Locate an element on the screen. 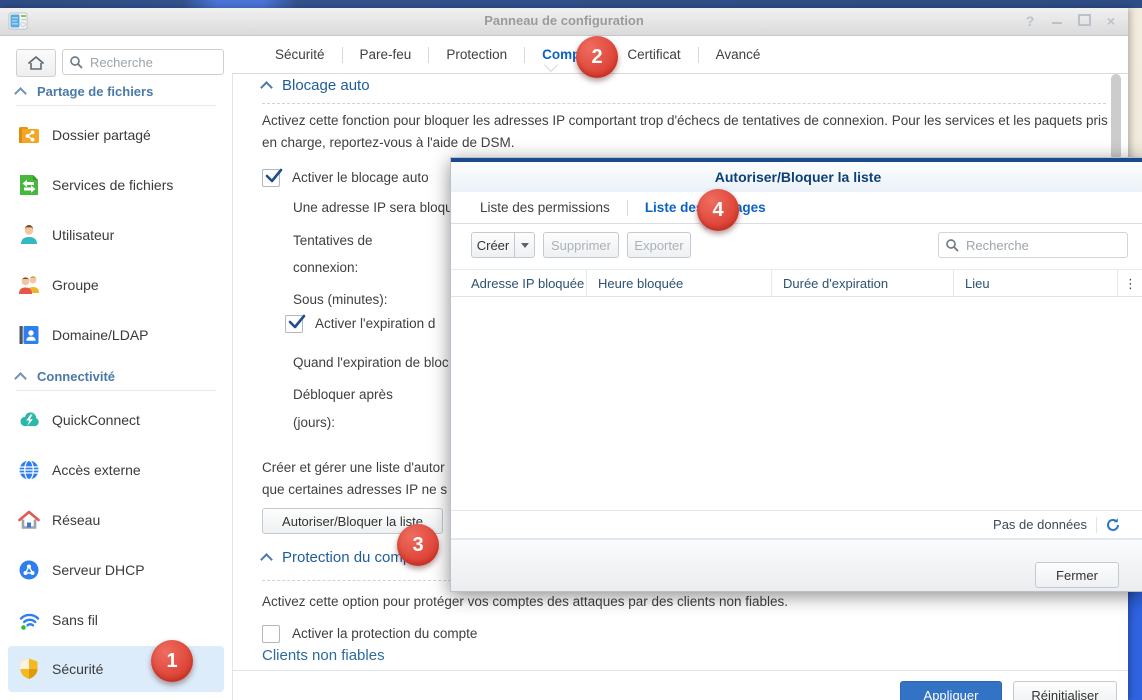 This screenshot has width=1142, height=700. step-badge-4: 4 is located at coordinates (718, 210).